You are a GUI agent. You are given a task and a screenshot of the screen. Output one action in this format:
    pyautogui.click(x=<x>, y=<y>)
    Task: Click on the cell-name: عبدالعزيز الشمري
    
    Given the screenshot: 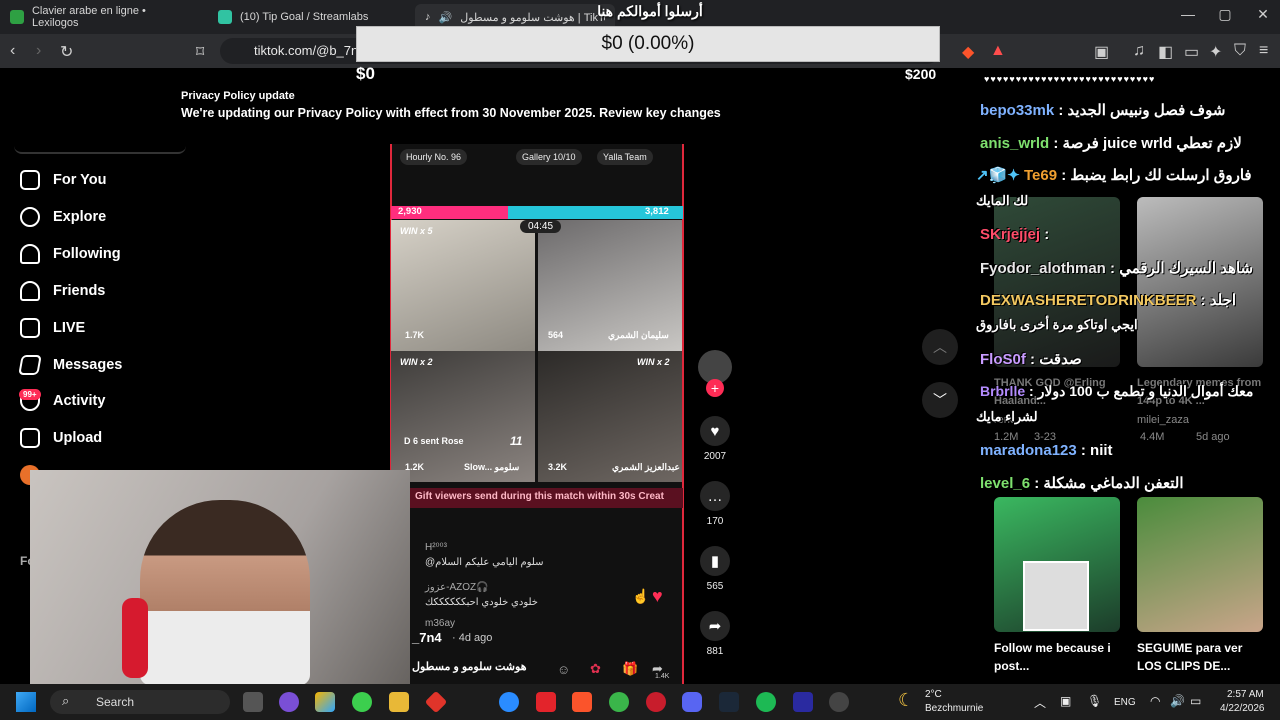 What is the action you would take?
    pyautogui.click(x=646, y=467)
    